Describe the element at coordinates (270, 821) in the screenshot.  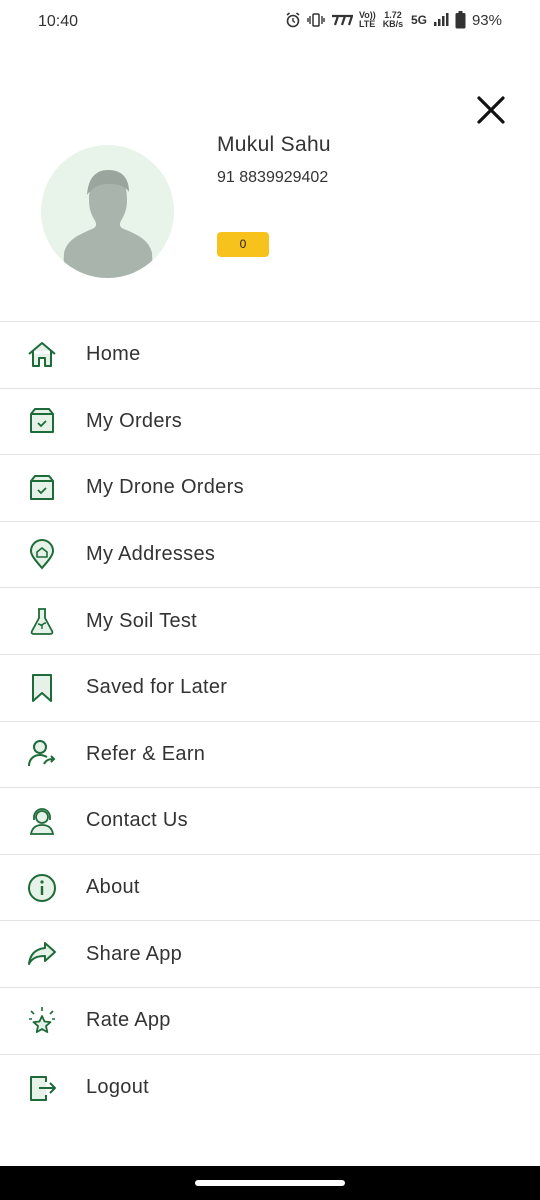
I see `menu-item-contact-us: Contact Us` at that location.